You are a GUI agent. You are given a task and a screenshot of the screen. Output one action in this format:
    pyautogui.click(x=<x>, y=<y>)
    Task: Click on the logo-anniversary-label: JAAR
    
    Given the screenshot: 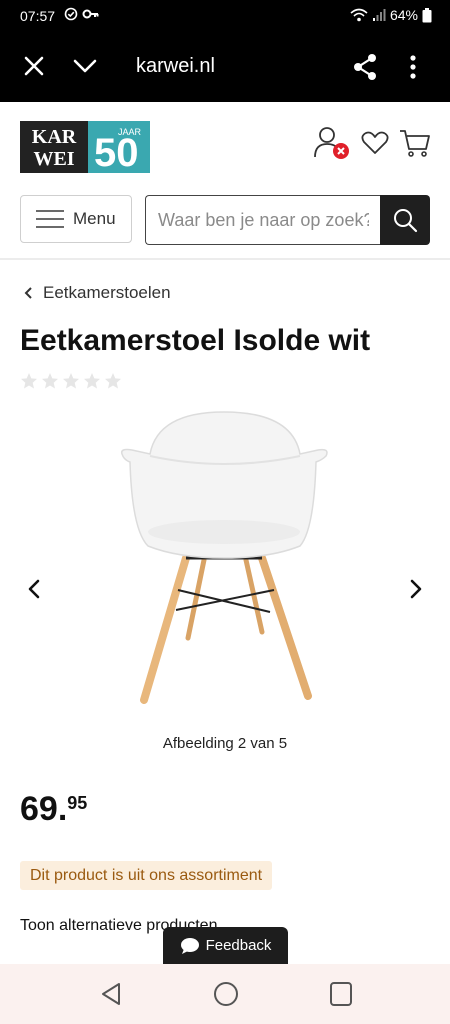 What is the action you would take?
    pyautogui.click(x=130, y=132)
    